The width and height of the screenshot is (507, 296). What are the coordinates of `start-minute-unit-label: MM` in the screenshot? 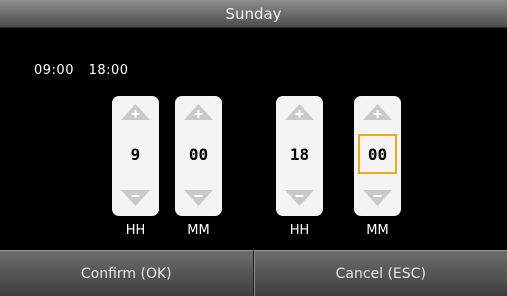 It's located at (198, 230).